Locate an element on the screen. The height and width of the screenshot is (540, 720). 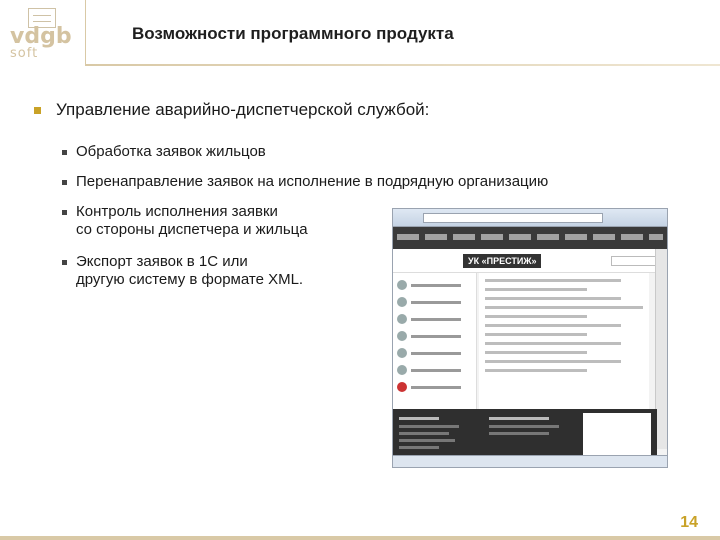
vdgb-logo: vdgb soft is located at coordinates (41, 34).